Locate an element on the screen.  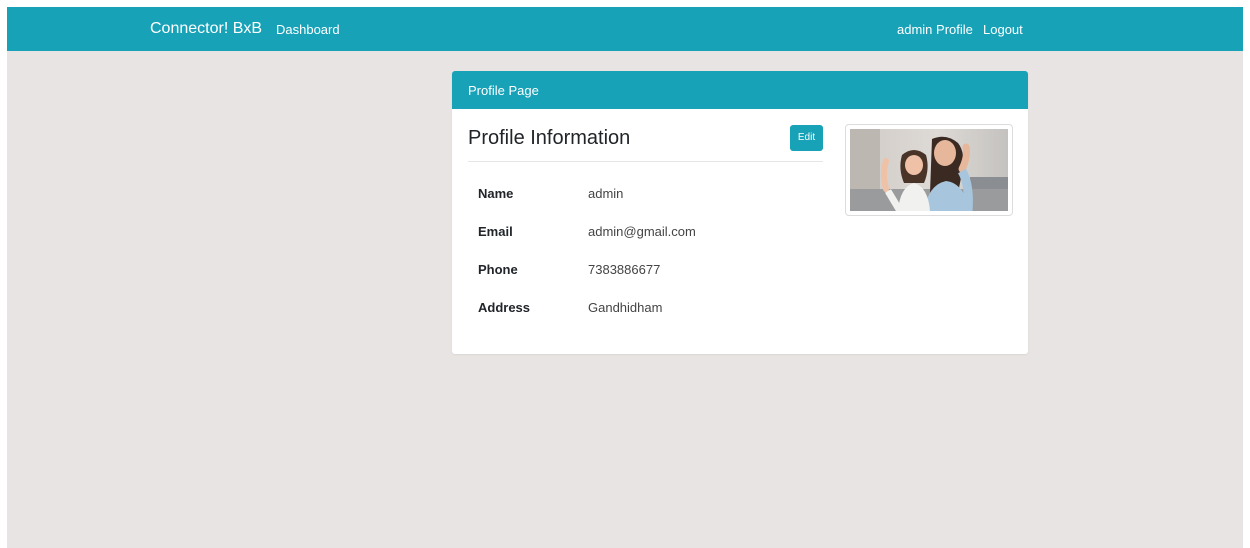
nav-profile-link: admin Profile is located at coordinates (935, 29).